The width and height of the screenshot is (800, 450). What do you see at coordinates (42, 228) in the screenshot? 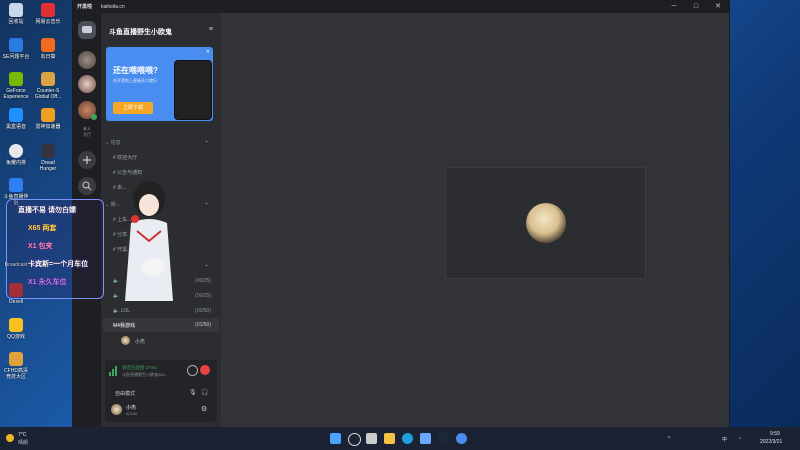
I see `overlay-line-2: X65 两套` at bounding box center [42, 228].